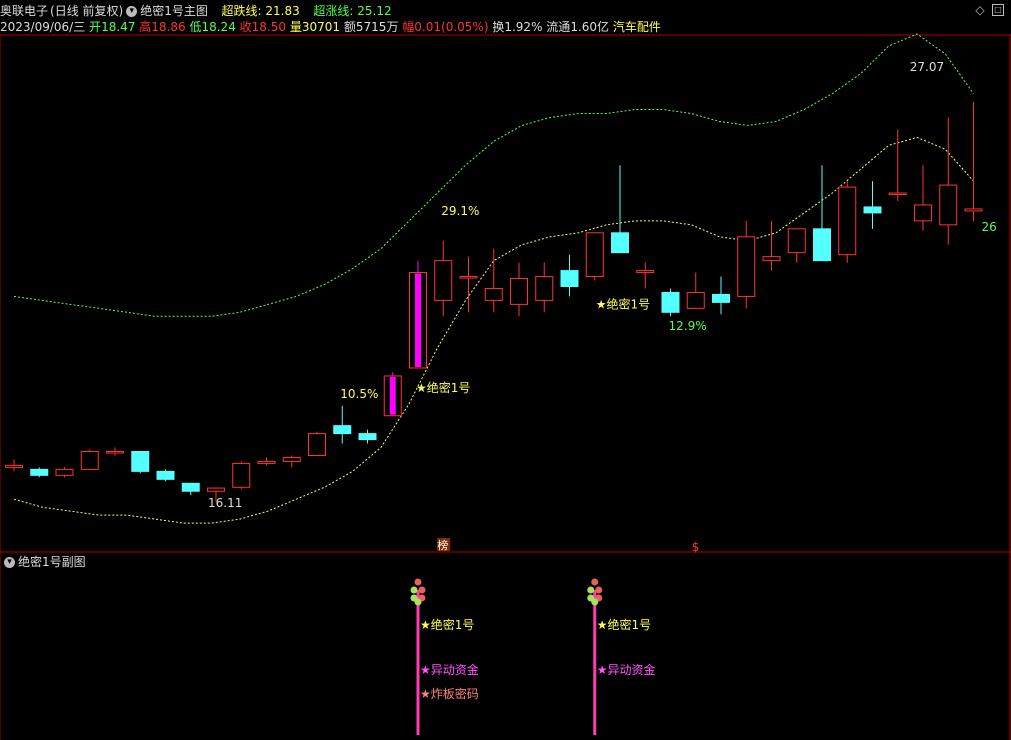 This screenshot has width=1011, height=740. I want to click on sub-chart-header: ▾ 绝密1号副图, so click(45, 562).